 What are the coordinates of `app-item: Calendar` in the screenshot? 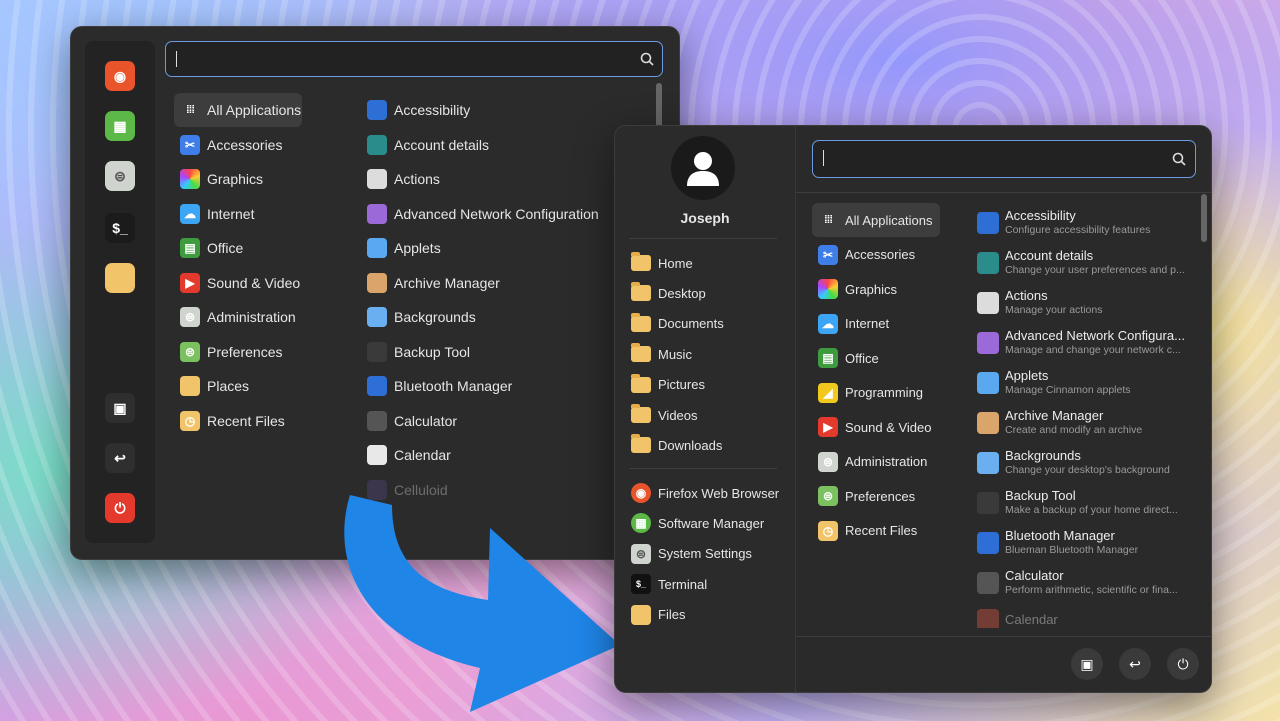 It's located at (1083, 618).